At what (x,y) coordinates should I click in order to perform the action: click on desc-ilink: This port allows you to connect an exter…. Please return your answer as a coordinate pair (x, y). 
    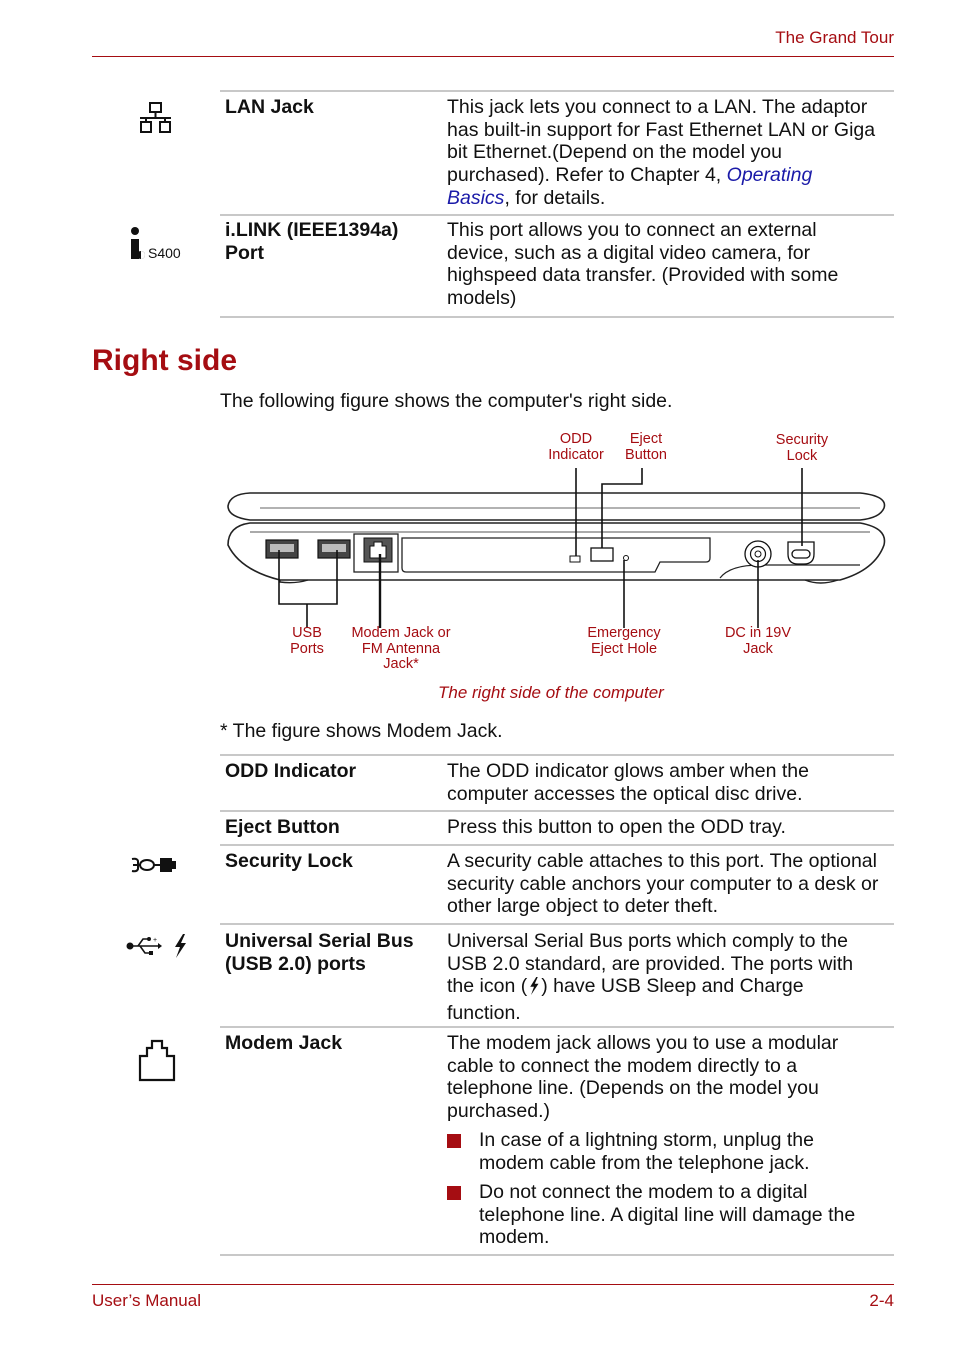
    Looking at the image, I should click on (672, 264).